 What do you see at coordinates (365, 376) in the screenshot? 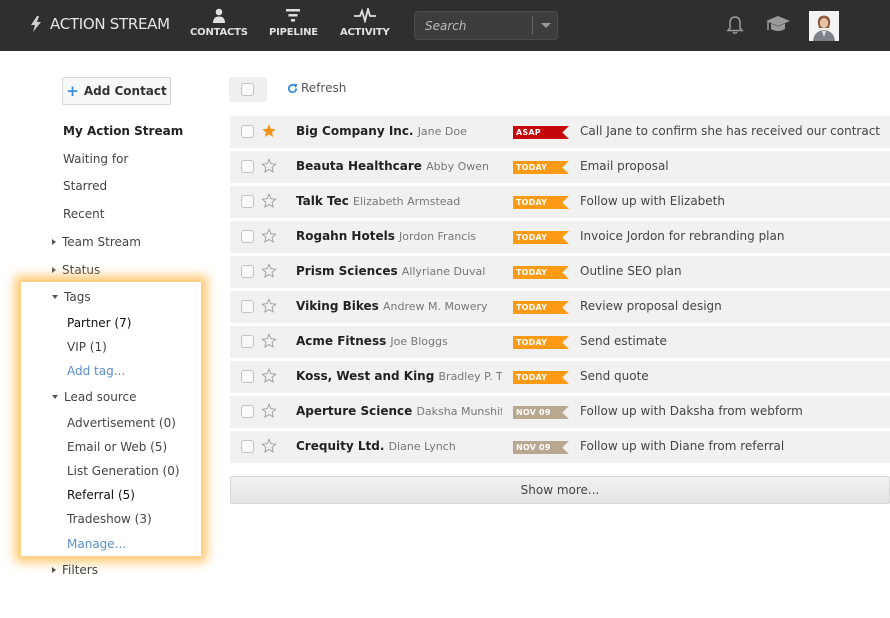
I see `company-name: Koss, West and King` at bounding box center [365, 376].